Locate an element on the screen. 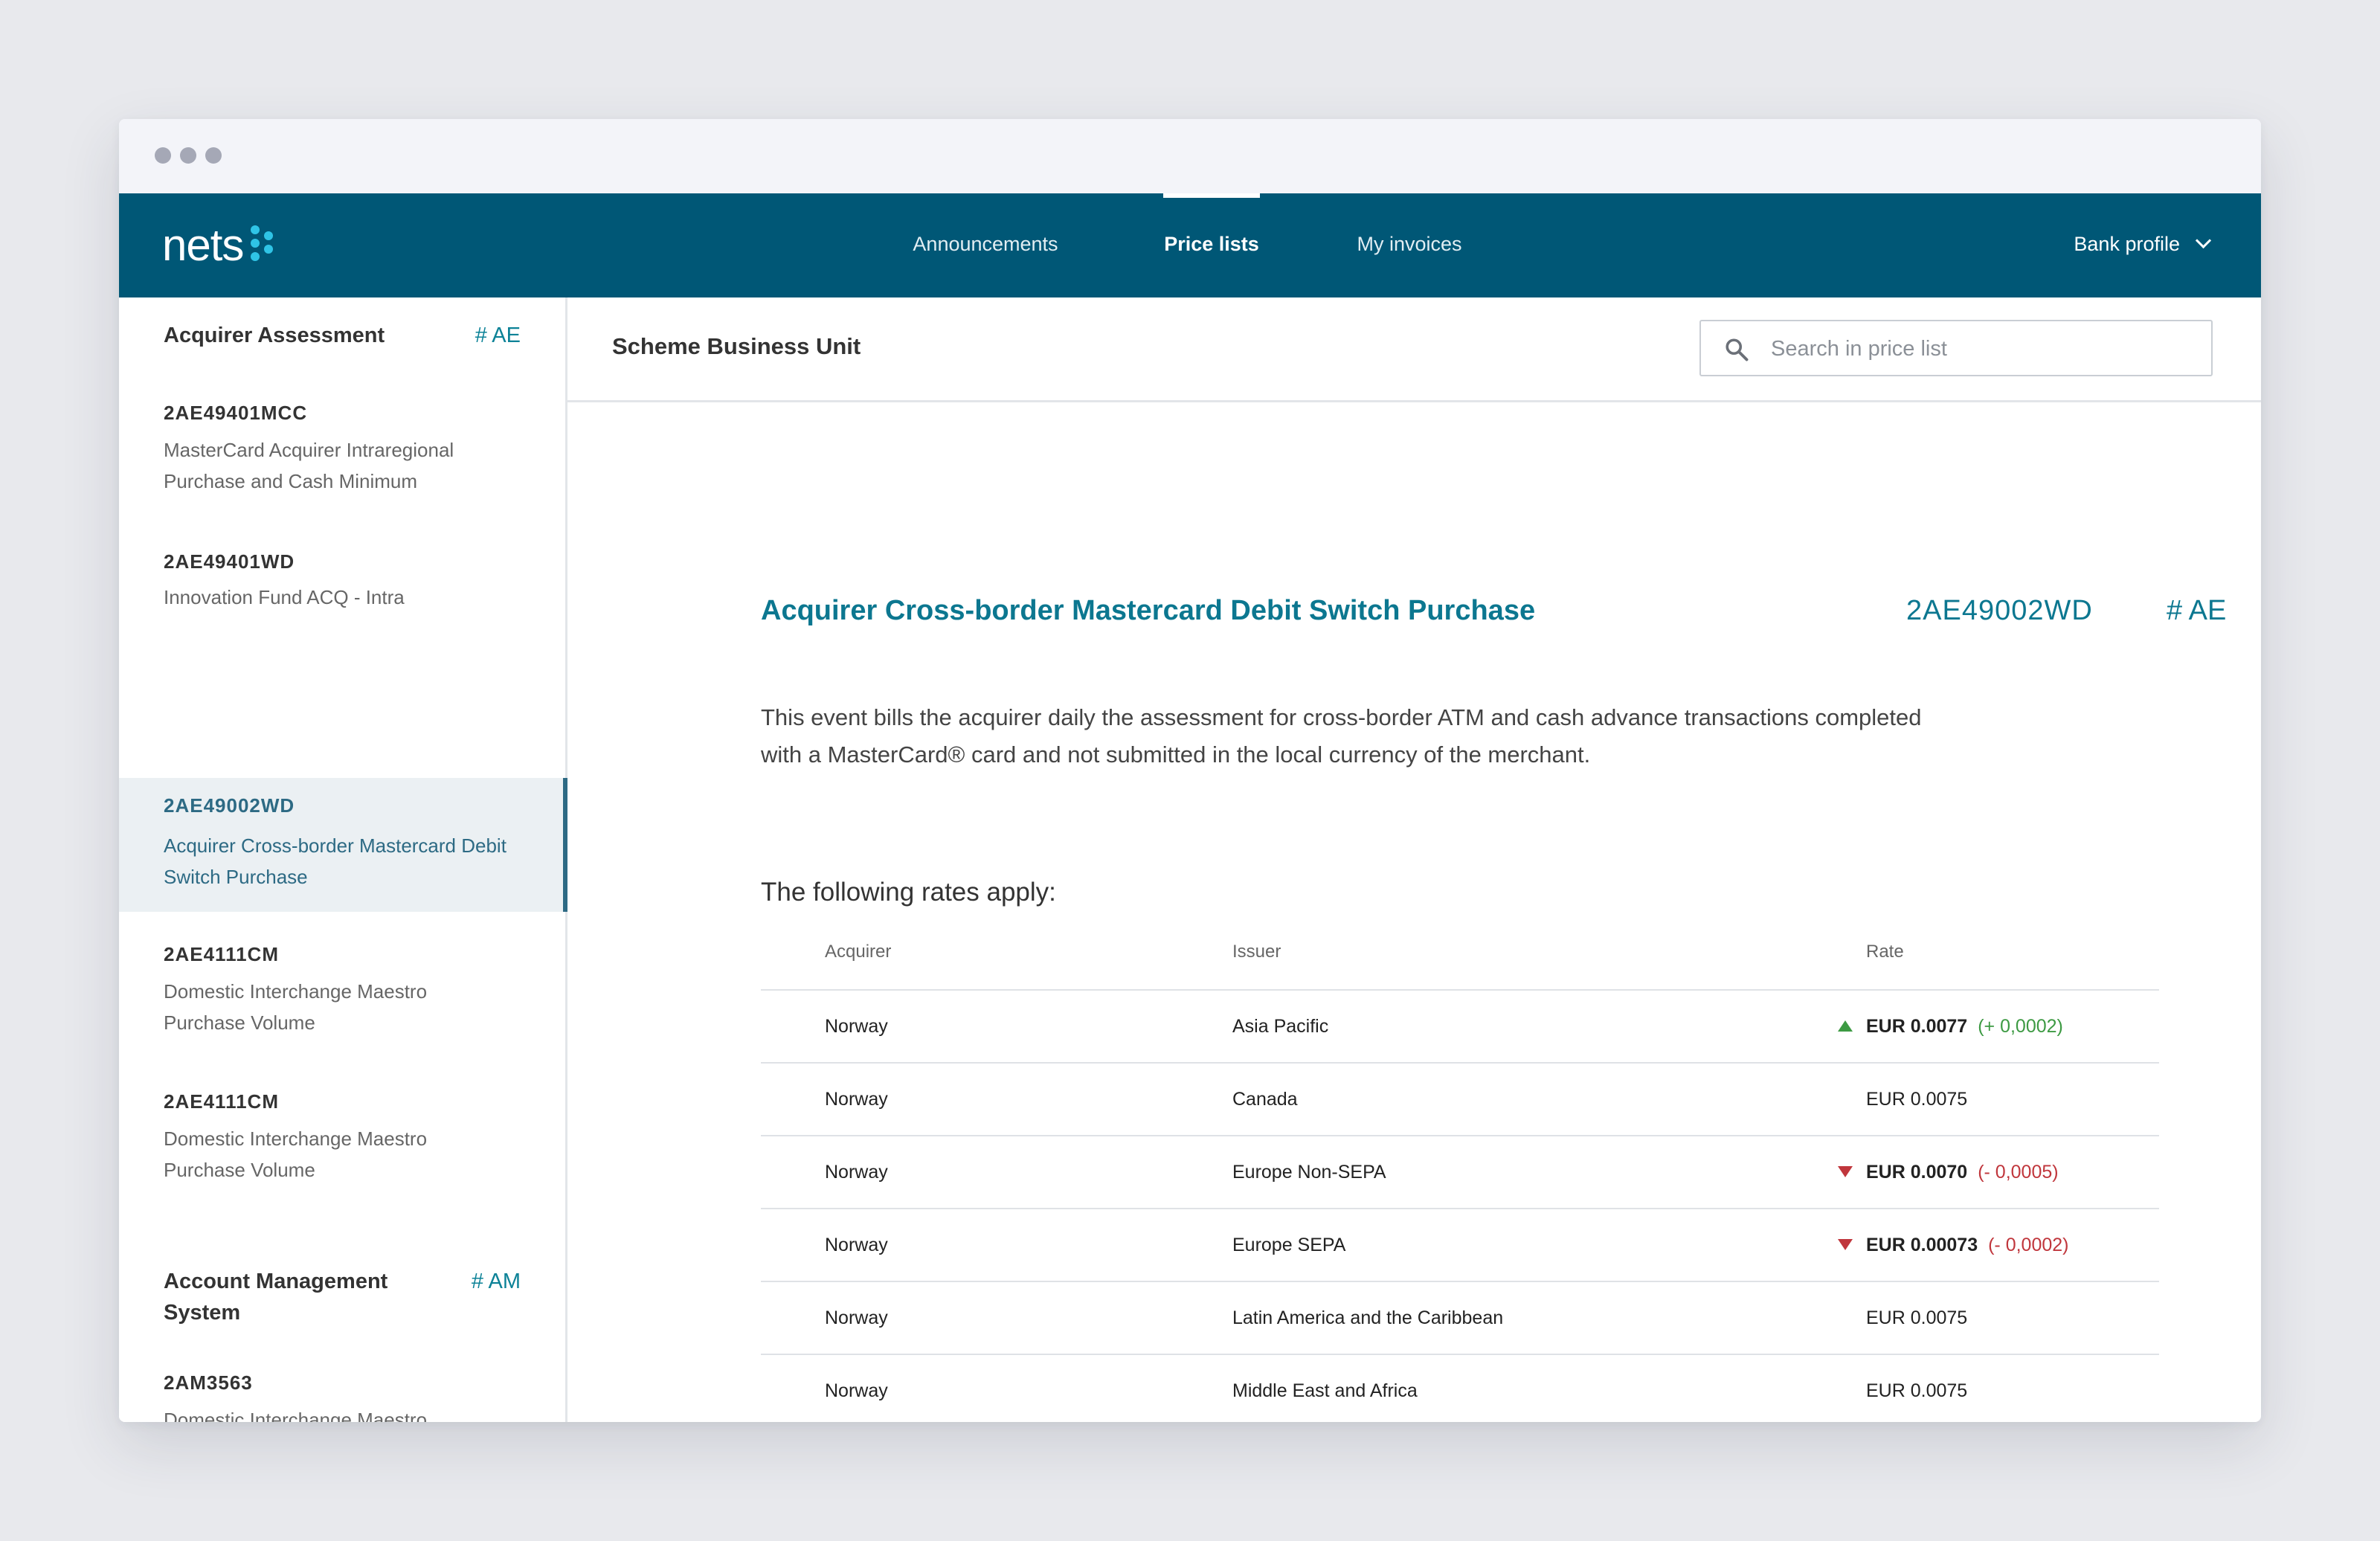 The height and width of the screenshot is (1541, 2380). rate-change: (- 0,0005) is located at coordinates (2019, 1172).